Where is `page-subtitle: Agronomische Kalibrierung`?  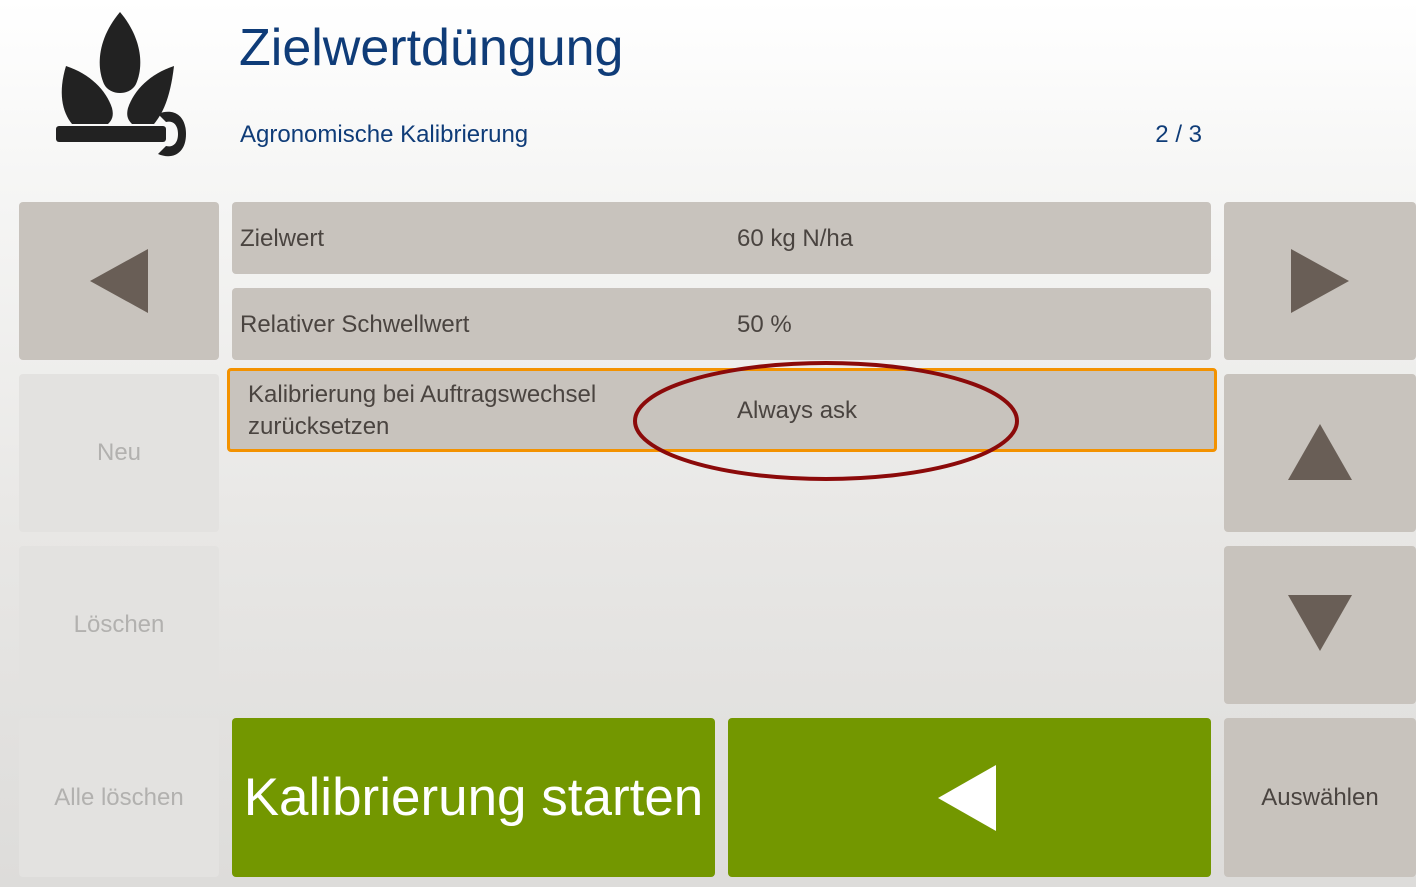 page-subtitle: Agronomische Kalibrierung is located at coordinates (384, 134).